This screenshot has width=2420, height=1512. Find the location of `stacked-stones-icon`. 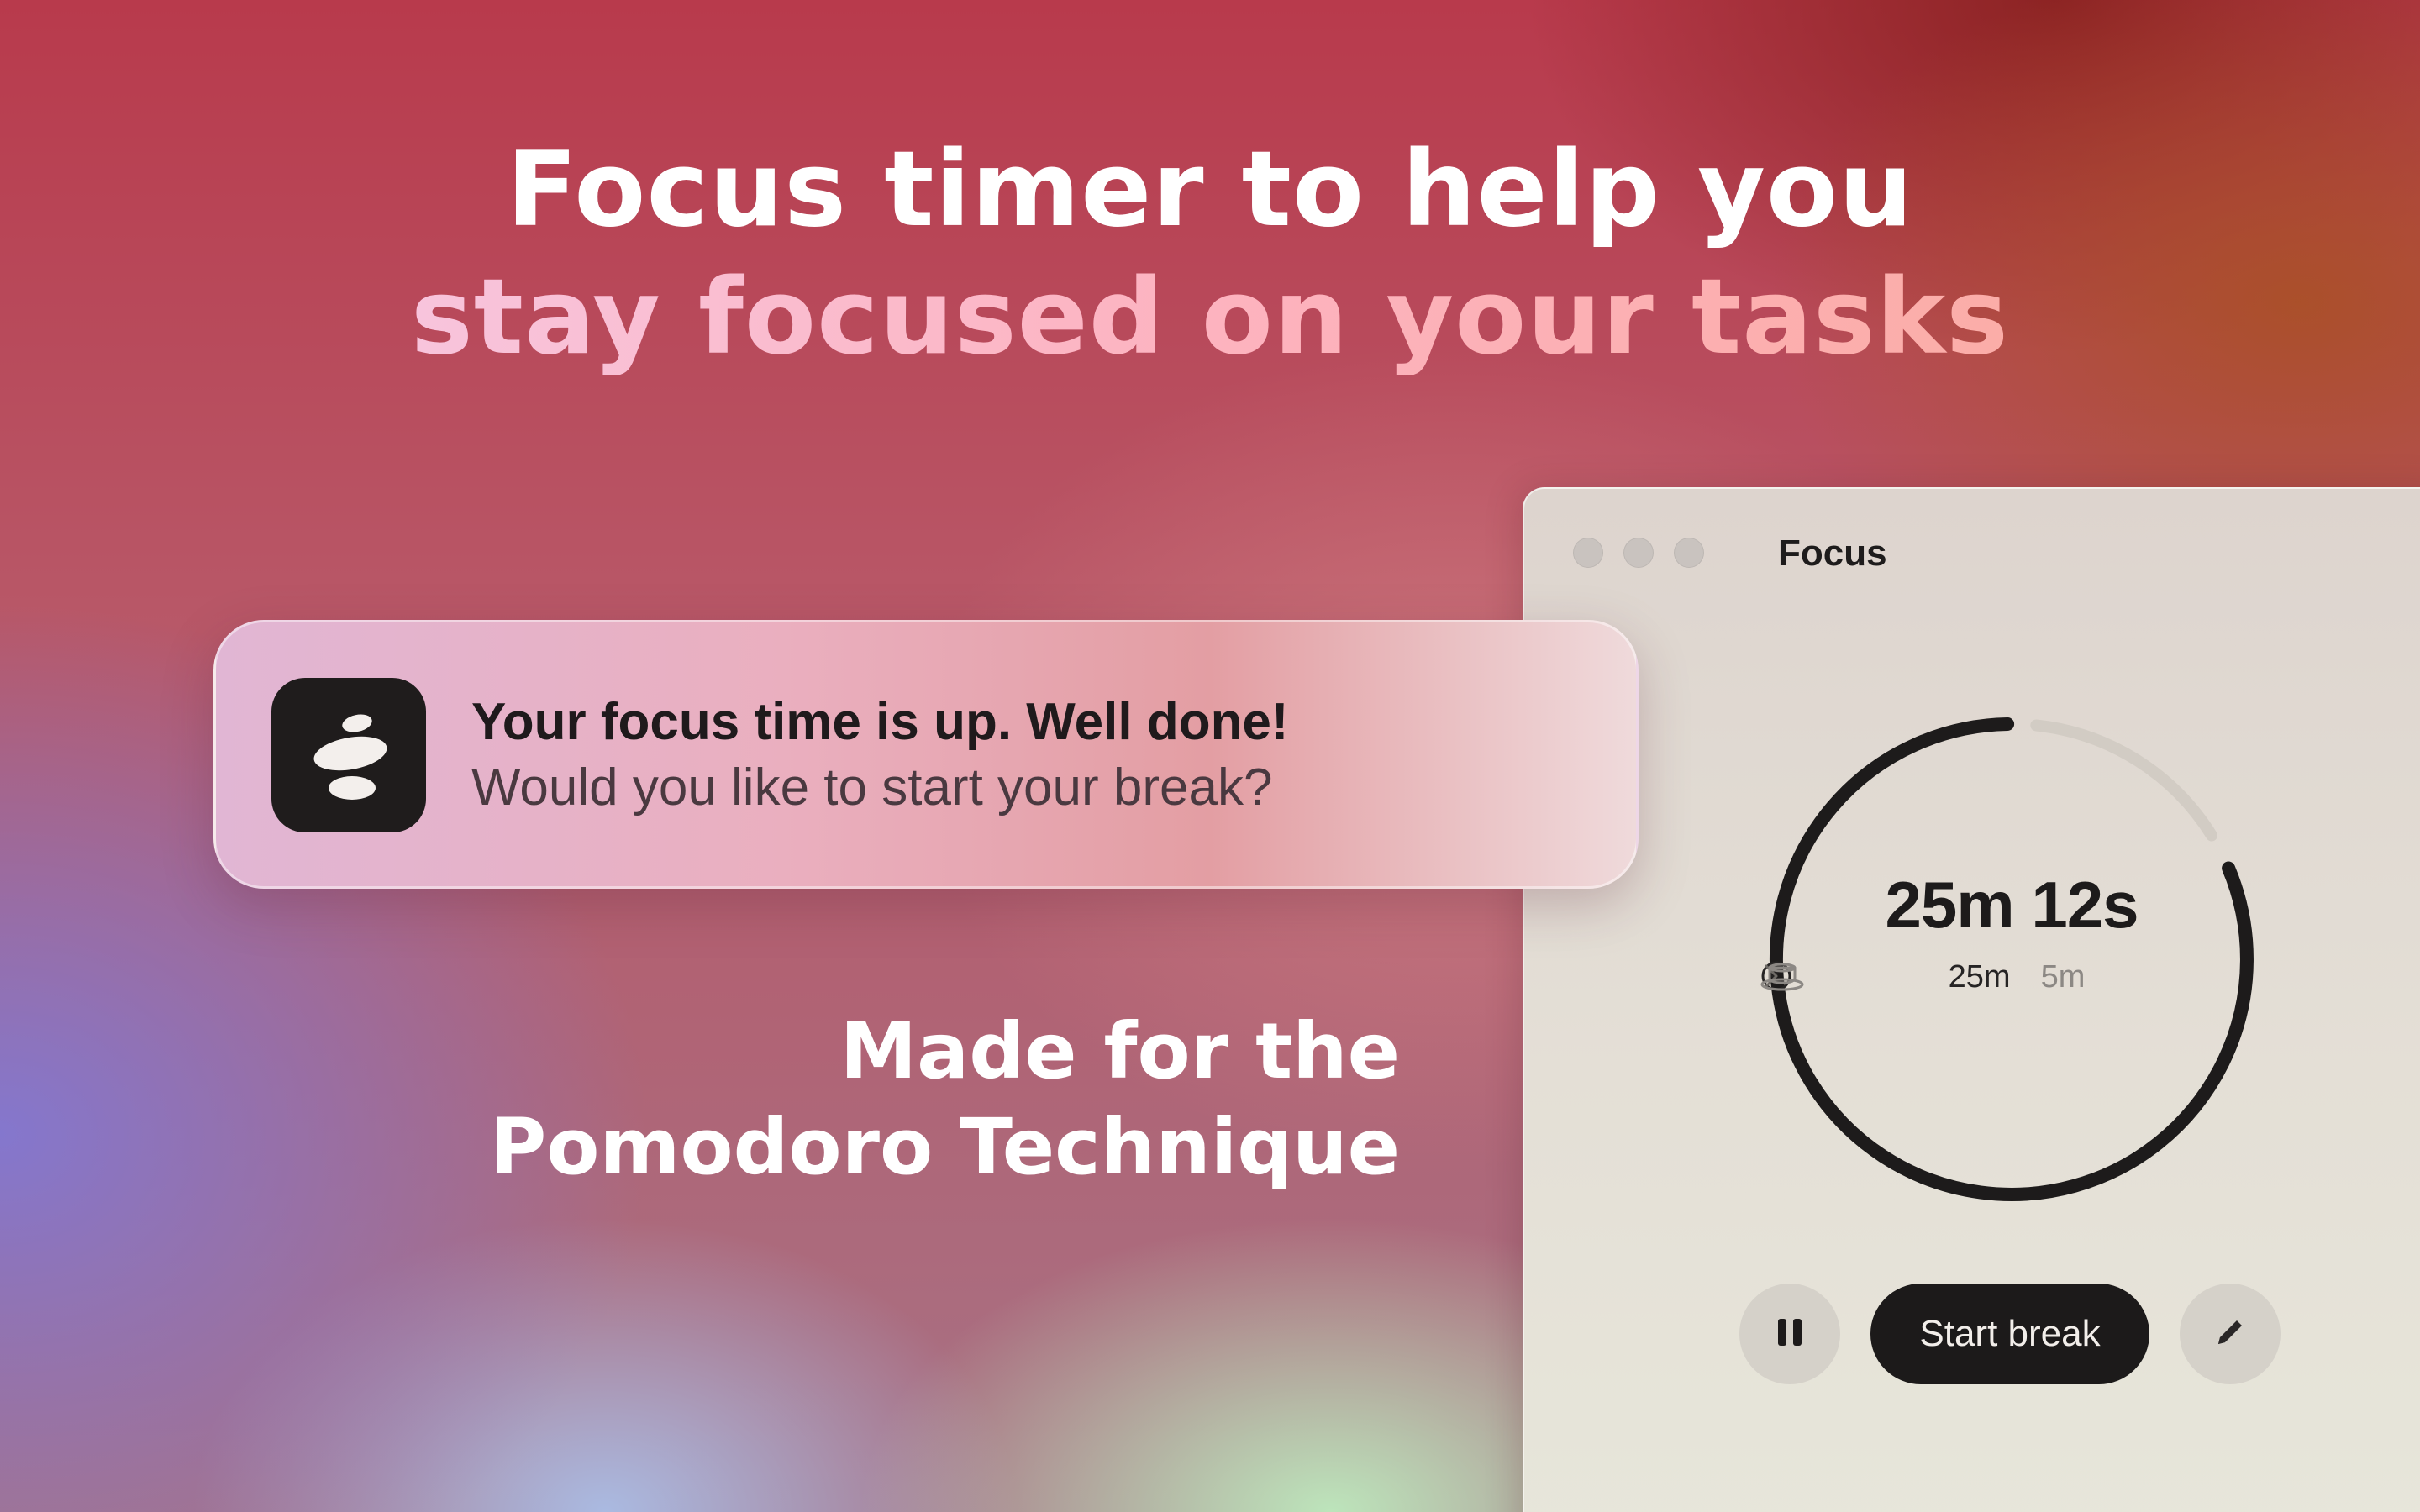

stacked-stones-icon is located at coordinates (348, 755).